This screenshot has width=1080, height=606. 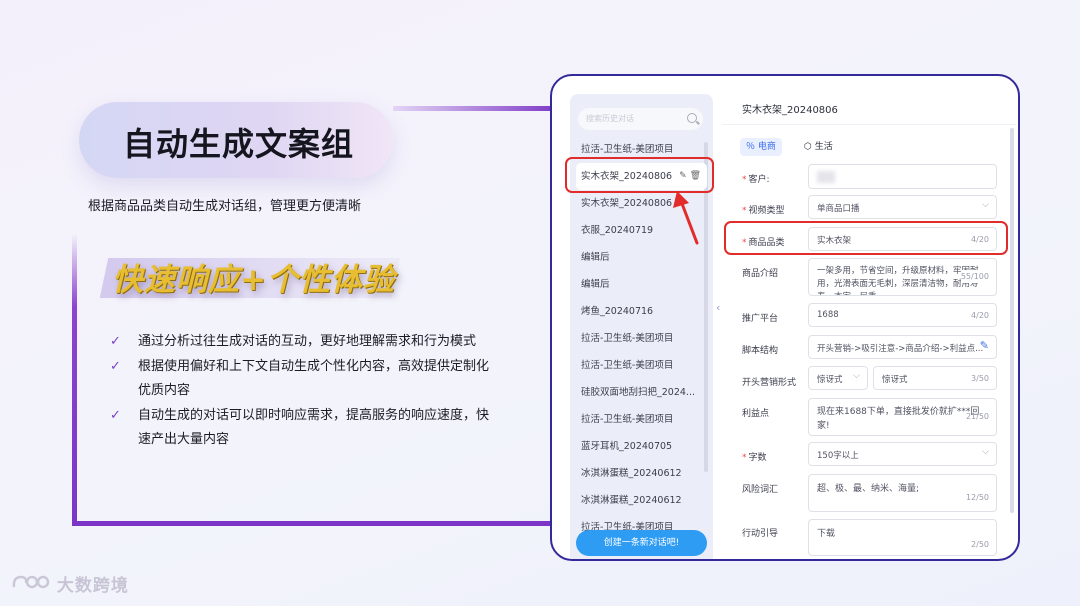 I want to click on history-item: 烤鱼_20240716, so click(x=641, y=311).